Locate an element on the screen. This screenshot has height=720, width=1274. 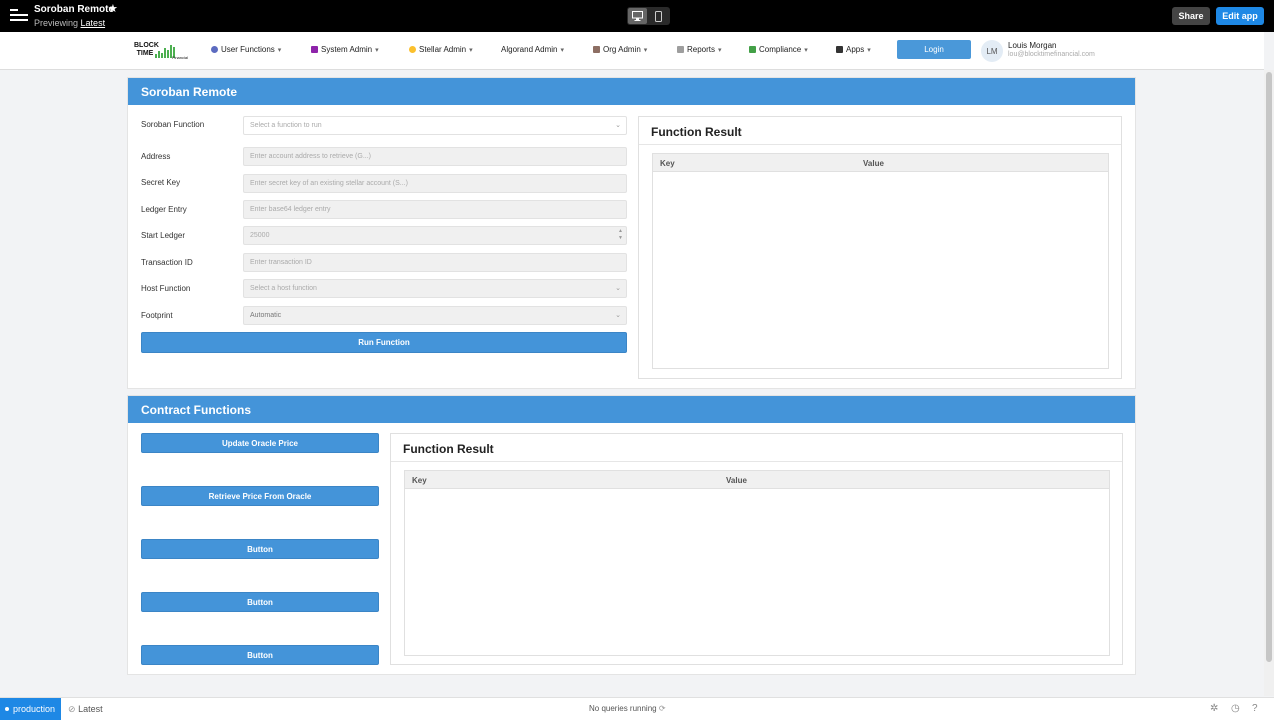
select-placeholder: Select a host function is located at coordinates (283, 288).